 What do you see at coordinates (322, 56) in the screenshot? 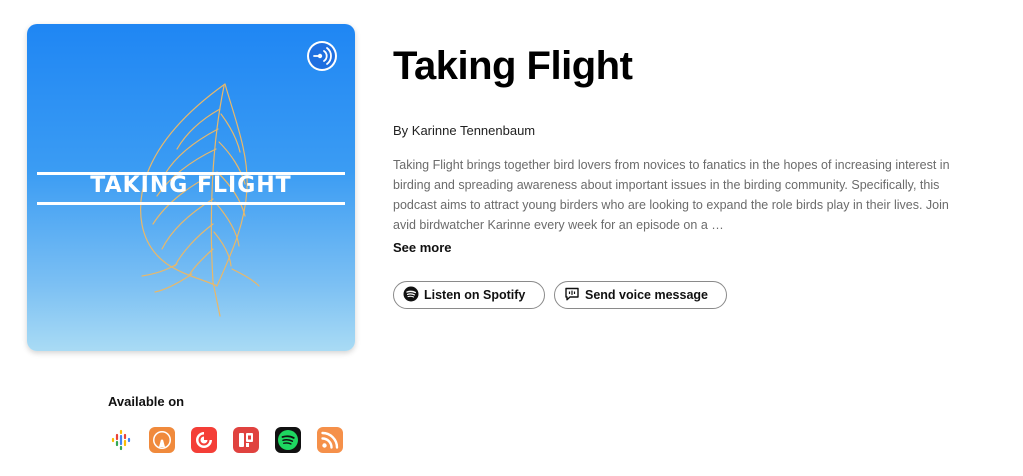
I see `anchor-logo-icon` at bounding box center [322, 56].